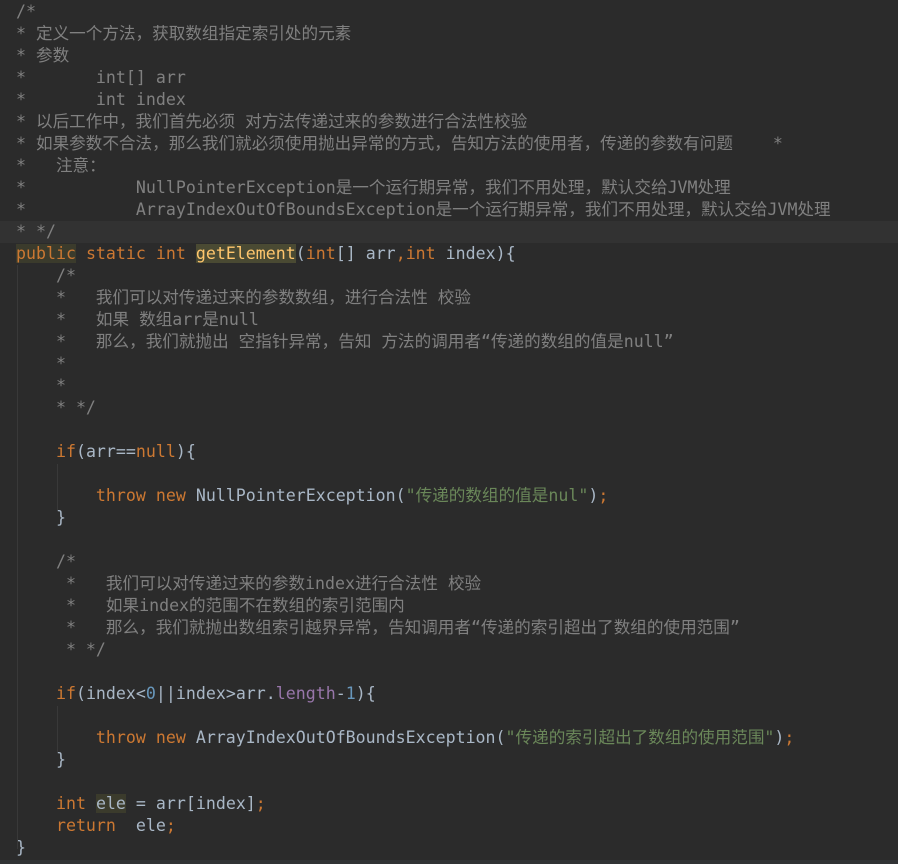  Describe the element at coordinates (76, 825) in the screenshot. I see `code-token: return` at that location.